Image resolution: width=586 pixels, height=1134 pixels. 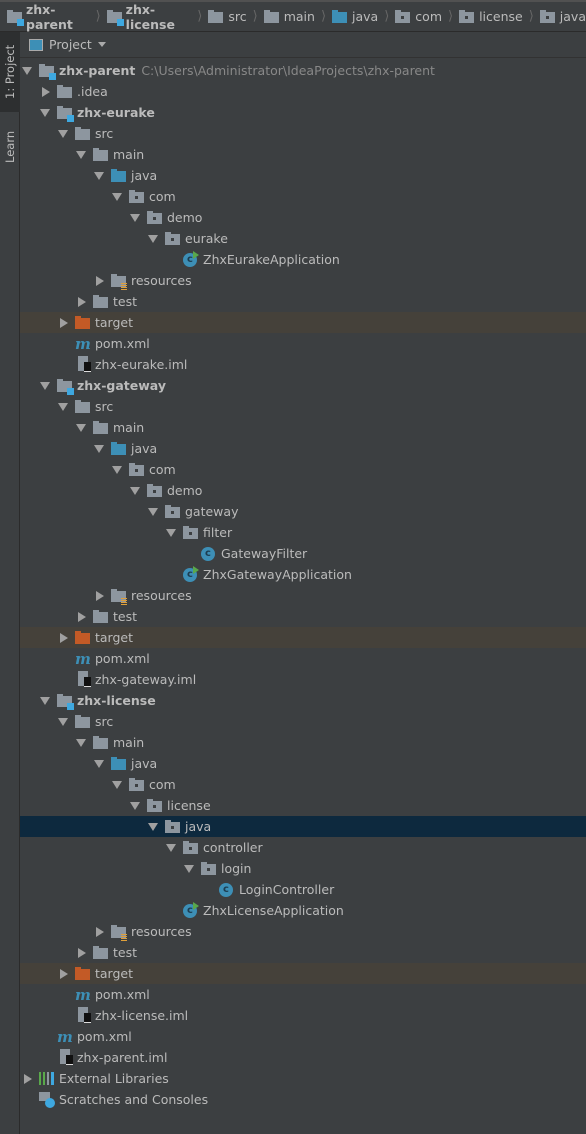 What do you see at coordinates (65, 387) in the screenshot?
I see `module-folder-icon` at bounding box center [65, 387].